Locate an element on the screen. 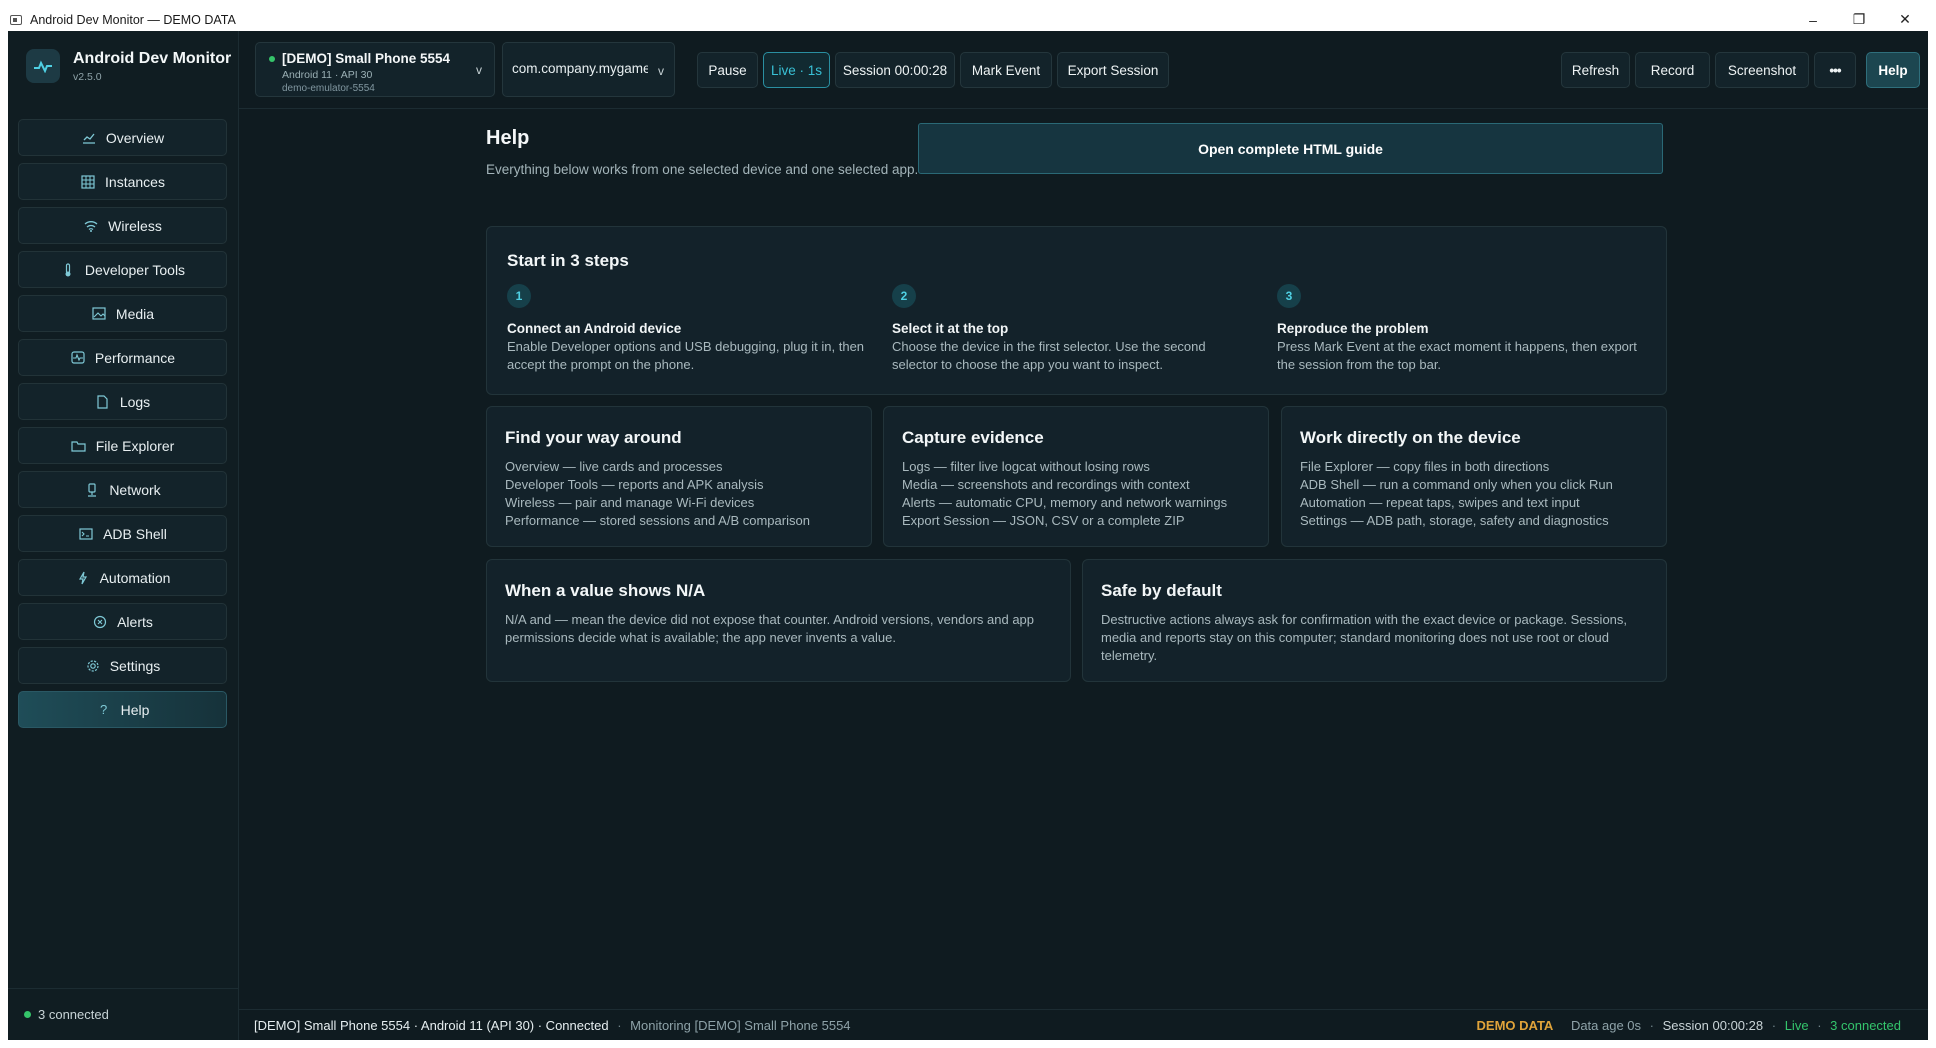  window-titlebar: Android Dev Monitor — DEMO DATA – ❐ ✕ is located at coordinates (968, 19).